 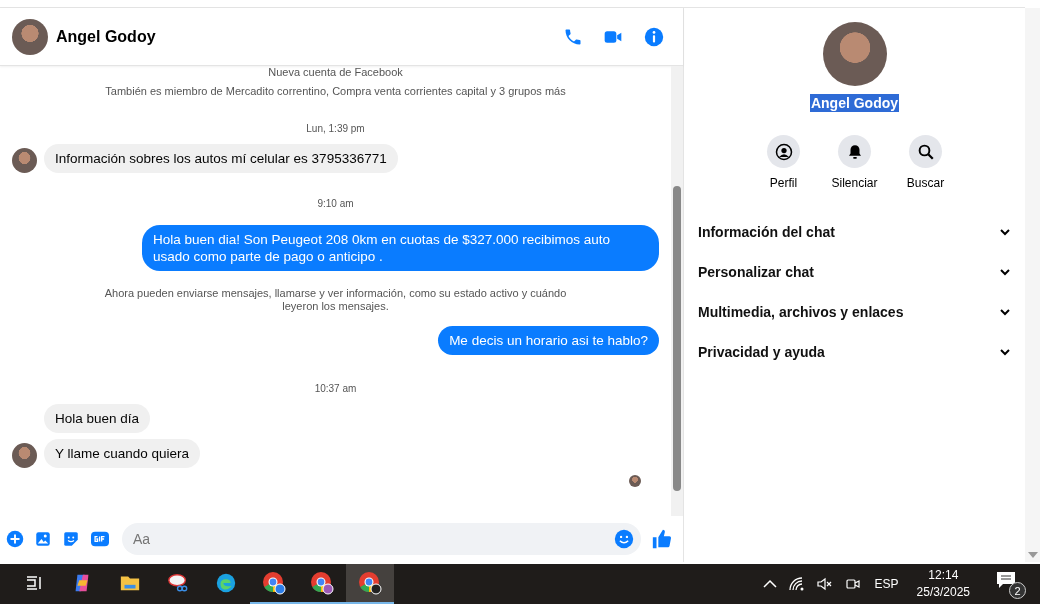 I want to click on profile-name: Angel Godoy, so click(x=854, y=103).